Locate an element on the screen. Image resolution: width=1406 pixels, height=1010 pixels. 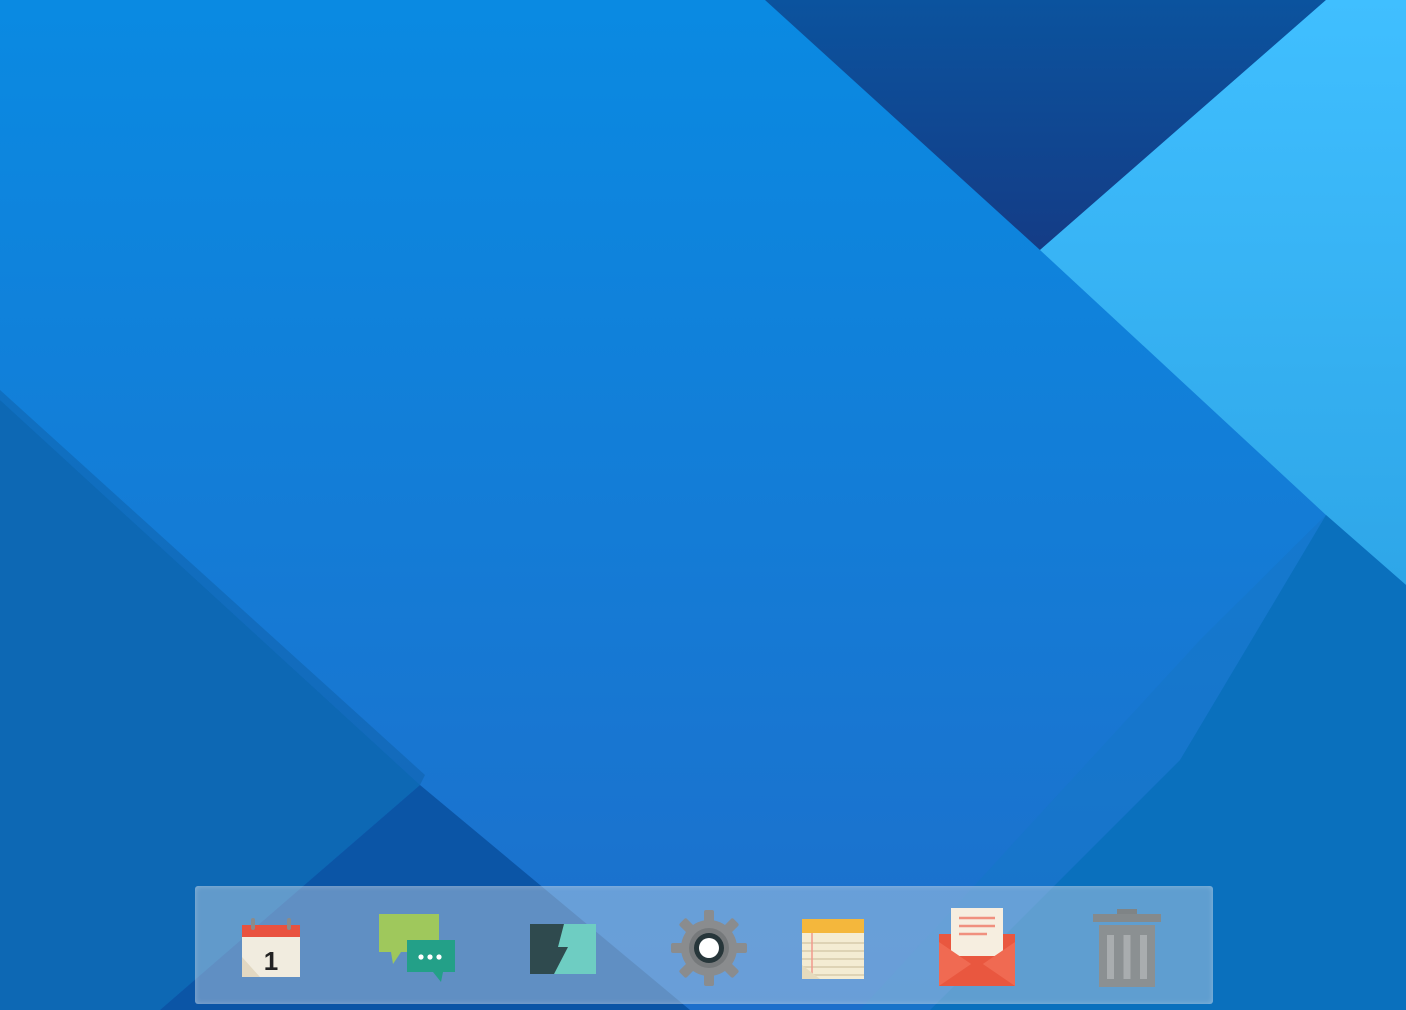
dock-item-calendar: 1 is located at coordinates (271, 948).